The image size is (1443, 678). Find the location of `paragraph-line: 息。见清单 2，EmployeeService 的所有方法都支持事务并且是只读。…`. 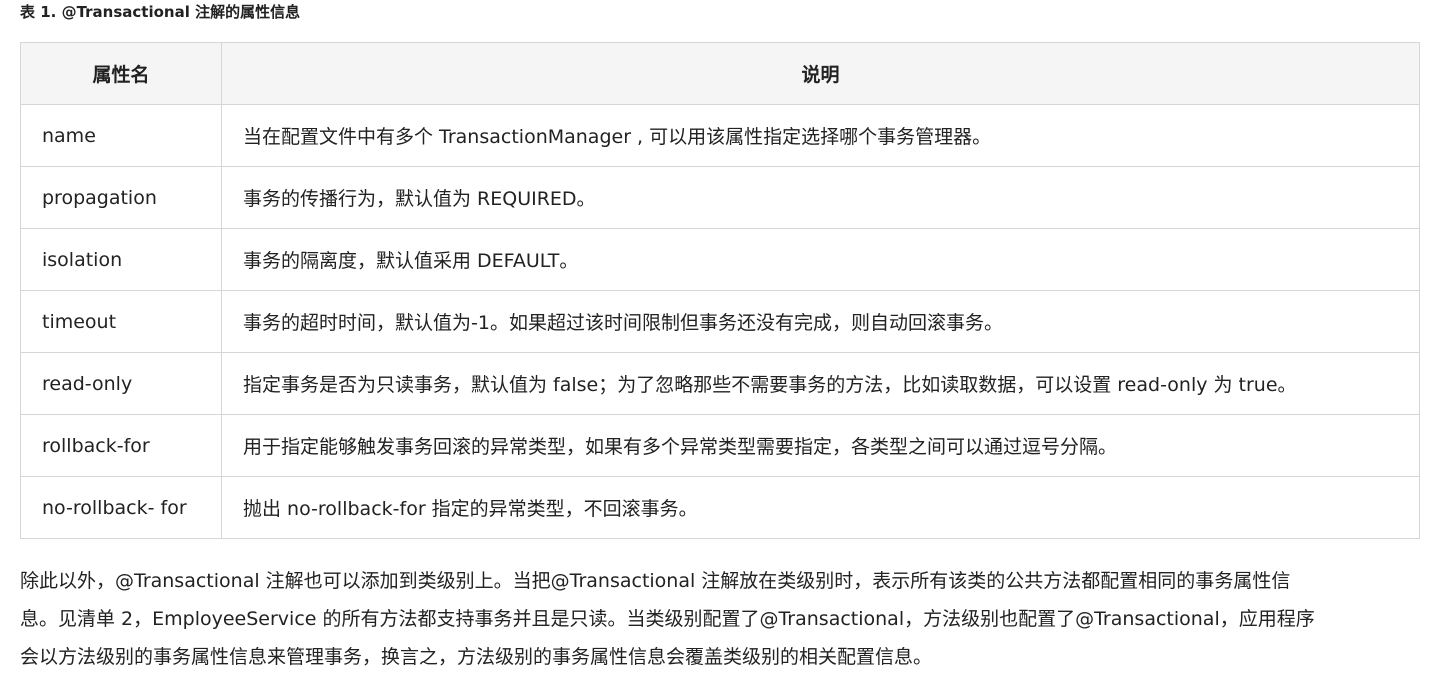

paragraph-line: 息。见清单 2，EmployeeService 的所有方法都支持事务并且是只读。… is located at coordinates (667, 619).